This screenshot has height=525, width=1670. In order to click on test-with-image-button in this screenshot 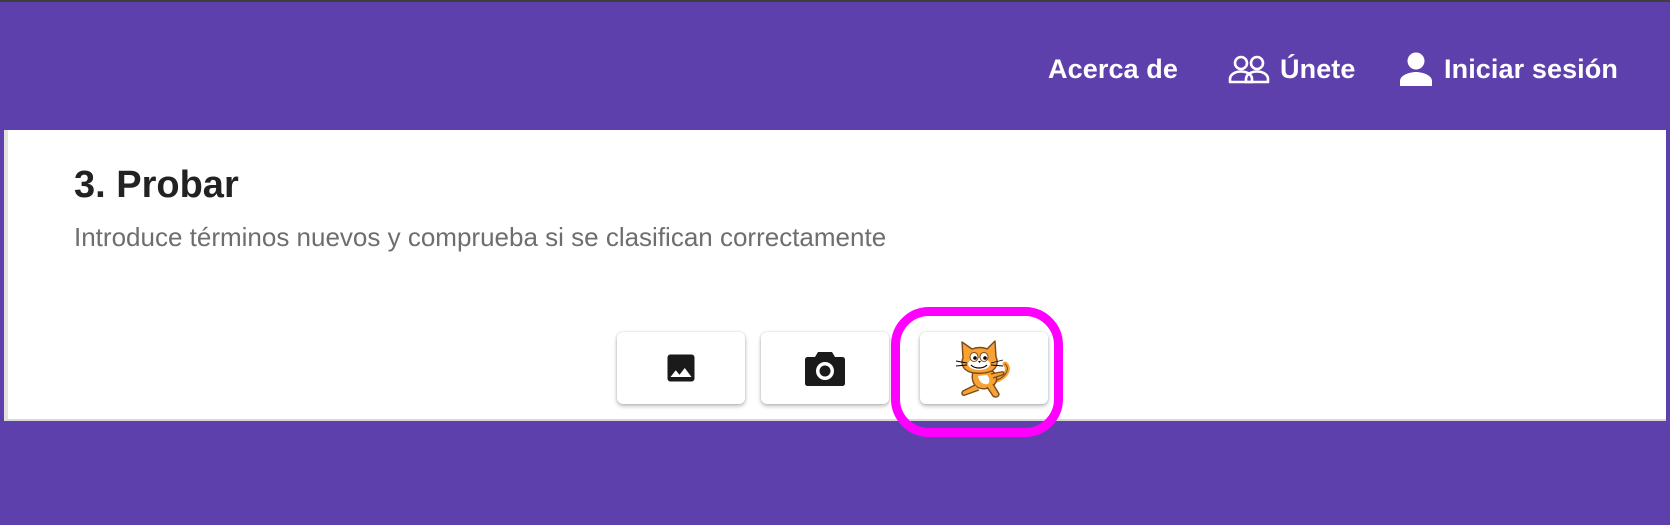, I will do `click(681, 368)`.